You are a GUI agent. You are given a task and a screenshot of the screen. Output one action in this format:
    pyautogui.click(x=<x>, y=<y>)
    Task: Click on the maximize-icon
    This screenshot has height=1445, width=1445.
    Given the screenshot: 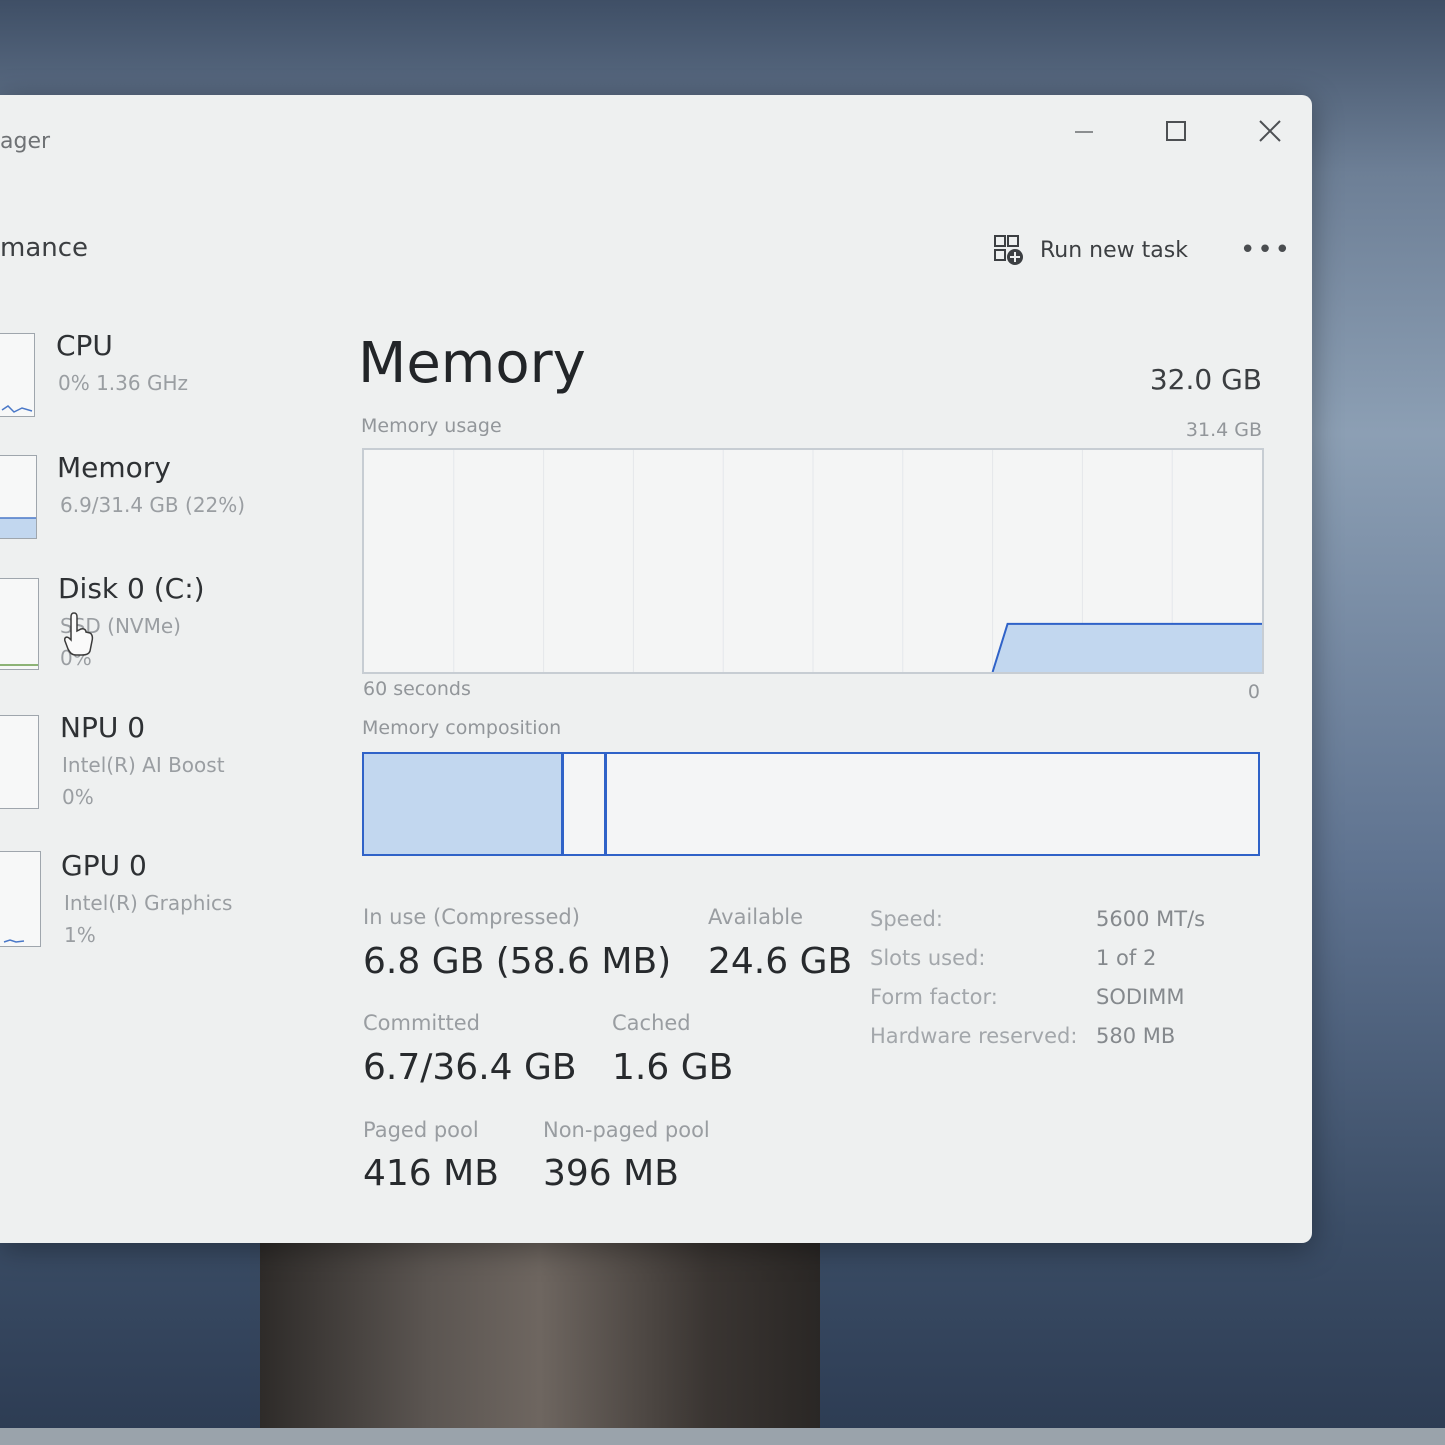 What is the action you would take?
    pyautogui.click(x=1176, y=131)
    